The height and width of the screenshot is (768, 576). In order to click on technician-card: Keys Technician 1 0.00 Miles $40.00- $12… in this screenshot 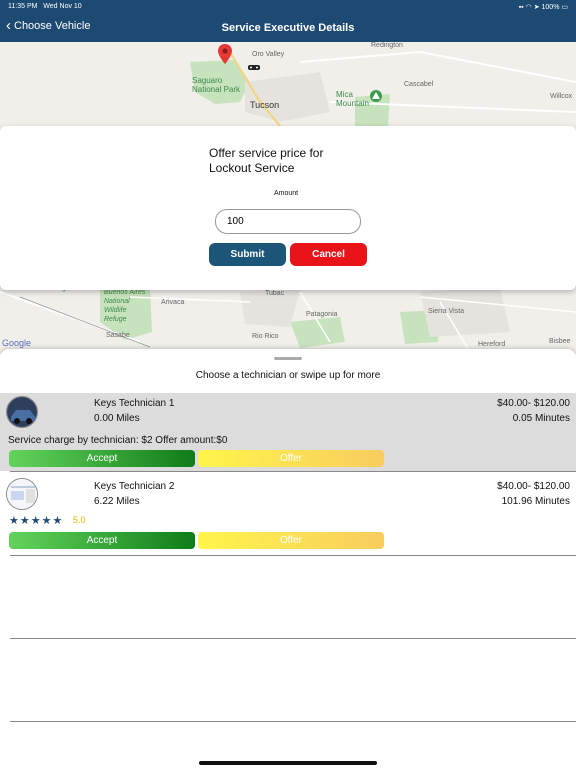, I will do `click(288, 432)`.